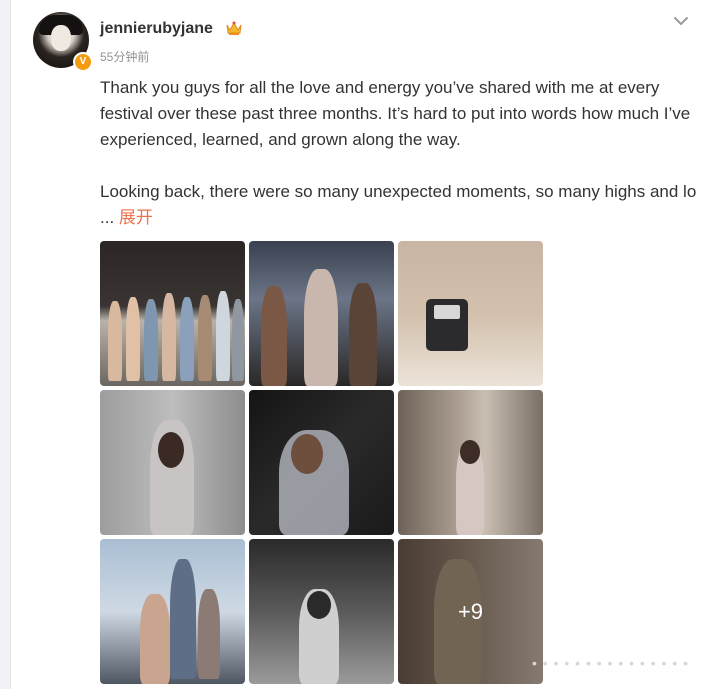  I want to click on watermark-dots: • • • • • • • • • • • • • • •, so click(610, 663).